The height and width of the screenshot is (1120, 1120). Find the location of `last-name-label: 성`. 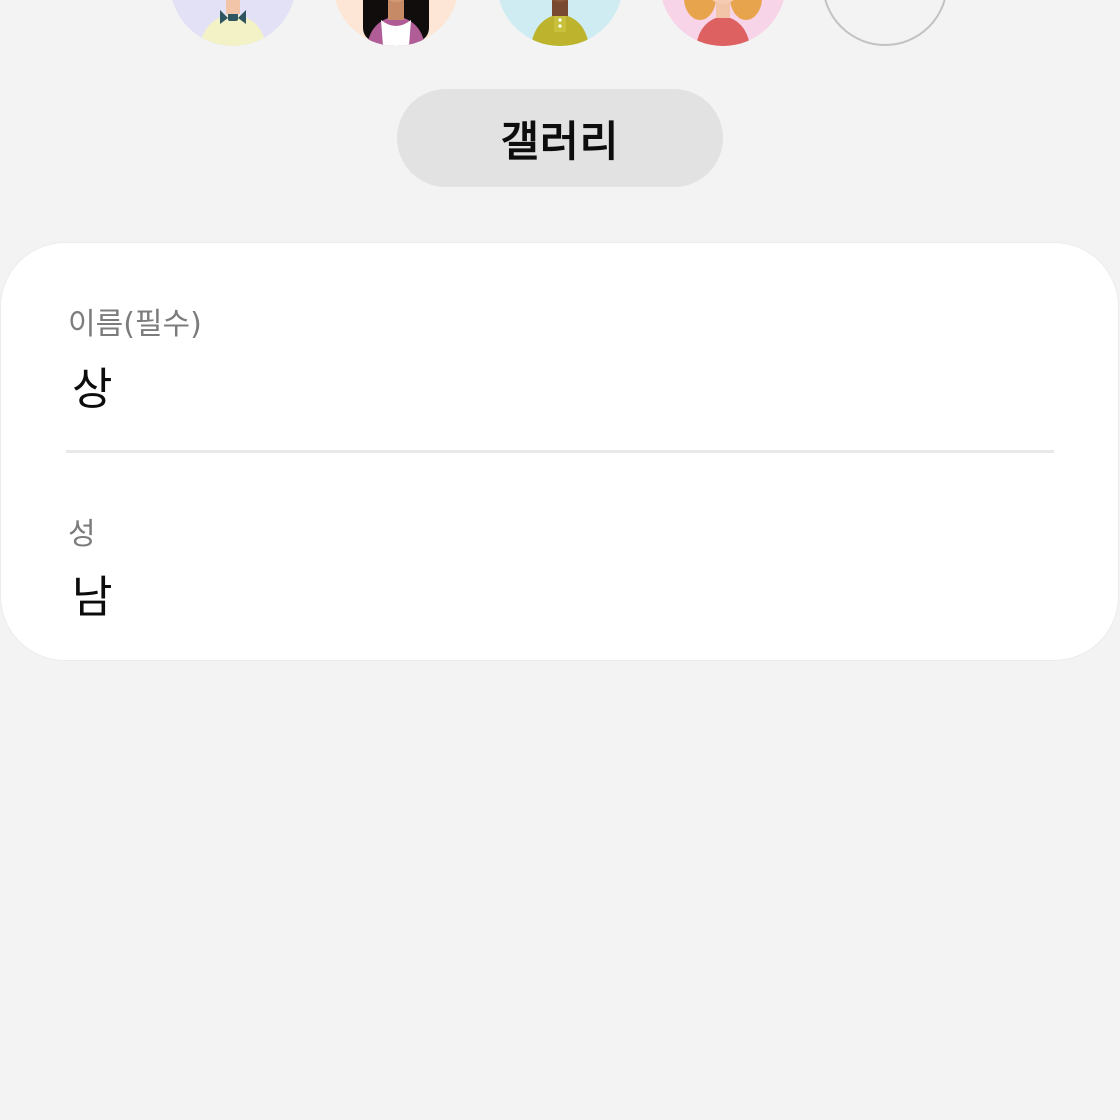

last-name-label: 성 is located at coordinates (82, 534).